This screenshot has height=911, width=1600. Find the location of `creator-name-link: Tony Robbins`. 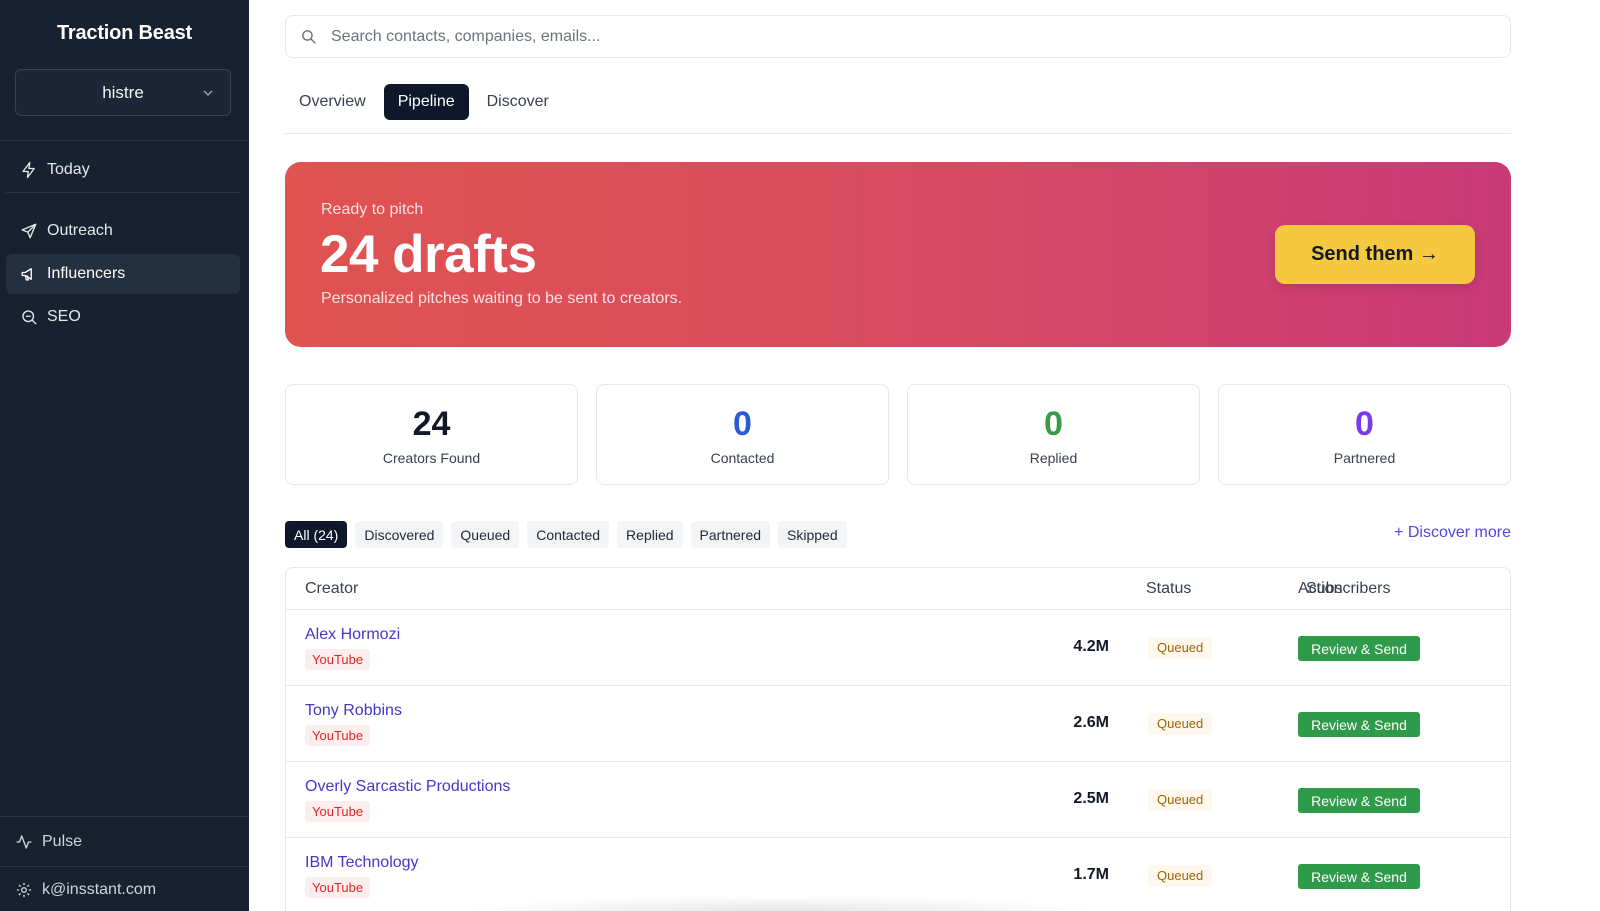

creator-name-link: Tony Robbins is located at coordinates (353, 711).